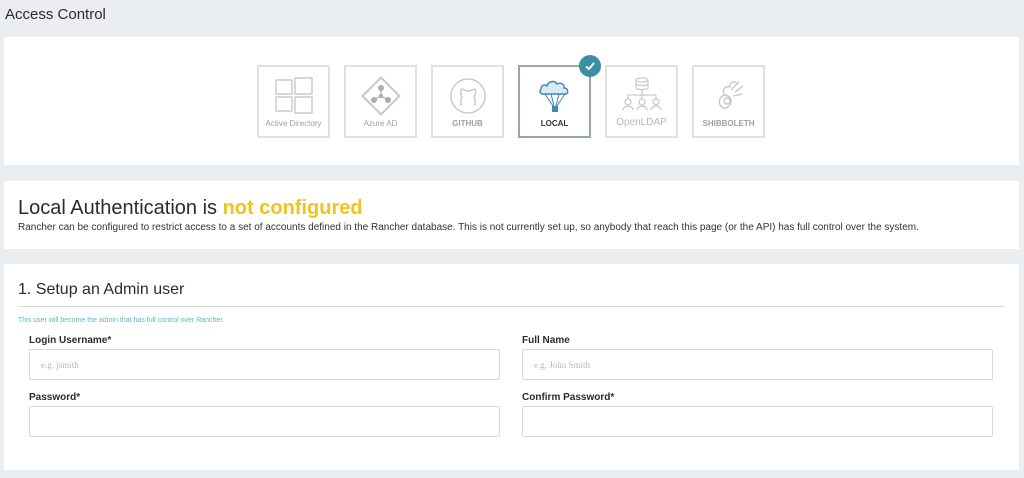  What do you see at coordinates (294, 96) in the screenshot?
I see `windows-icon` at bounding box center [294, 96].